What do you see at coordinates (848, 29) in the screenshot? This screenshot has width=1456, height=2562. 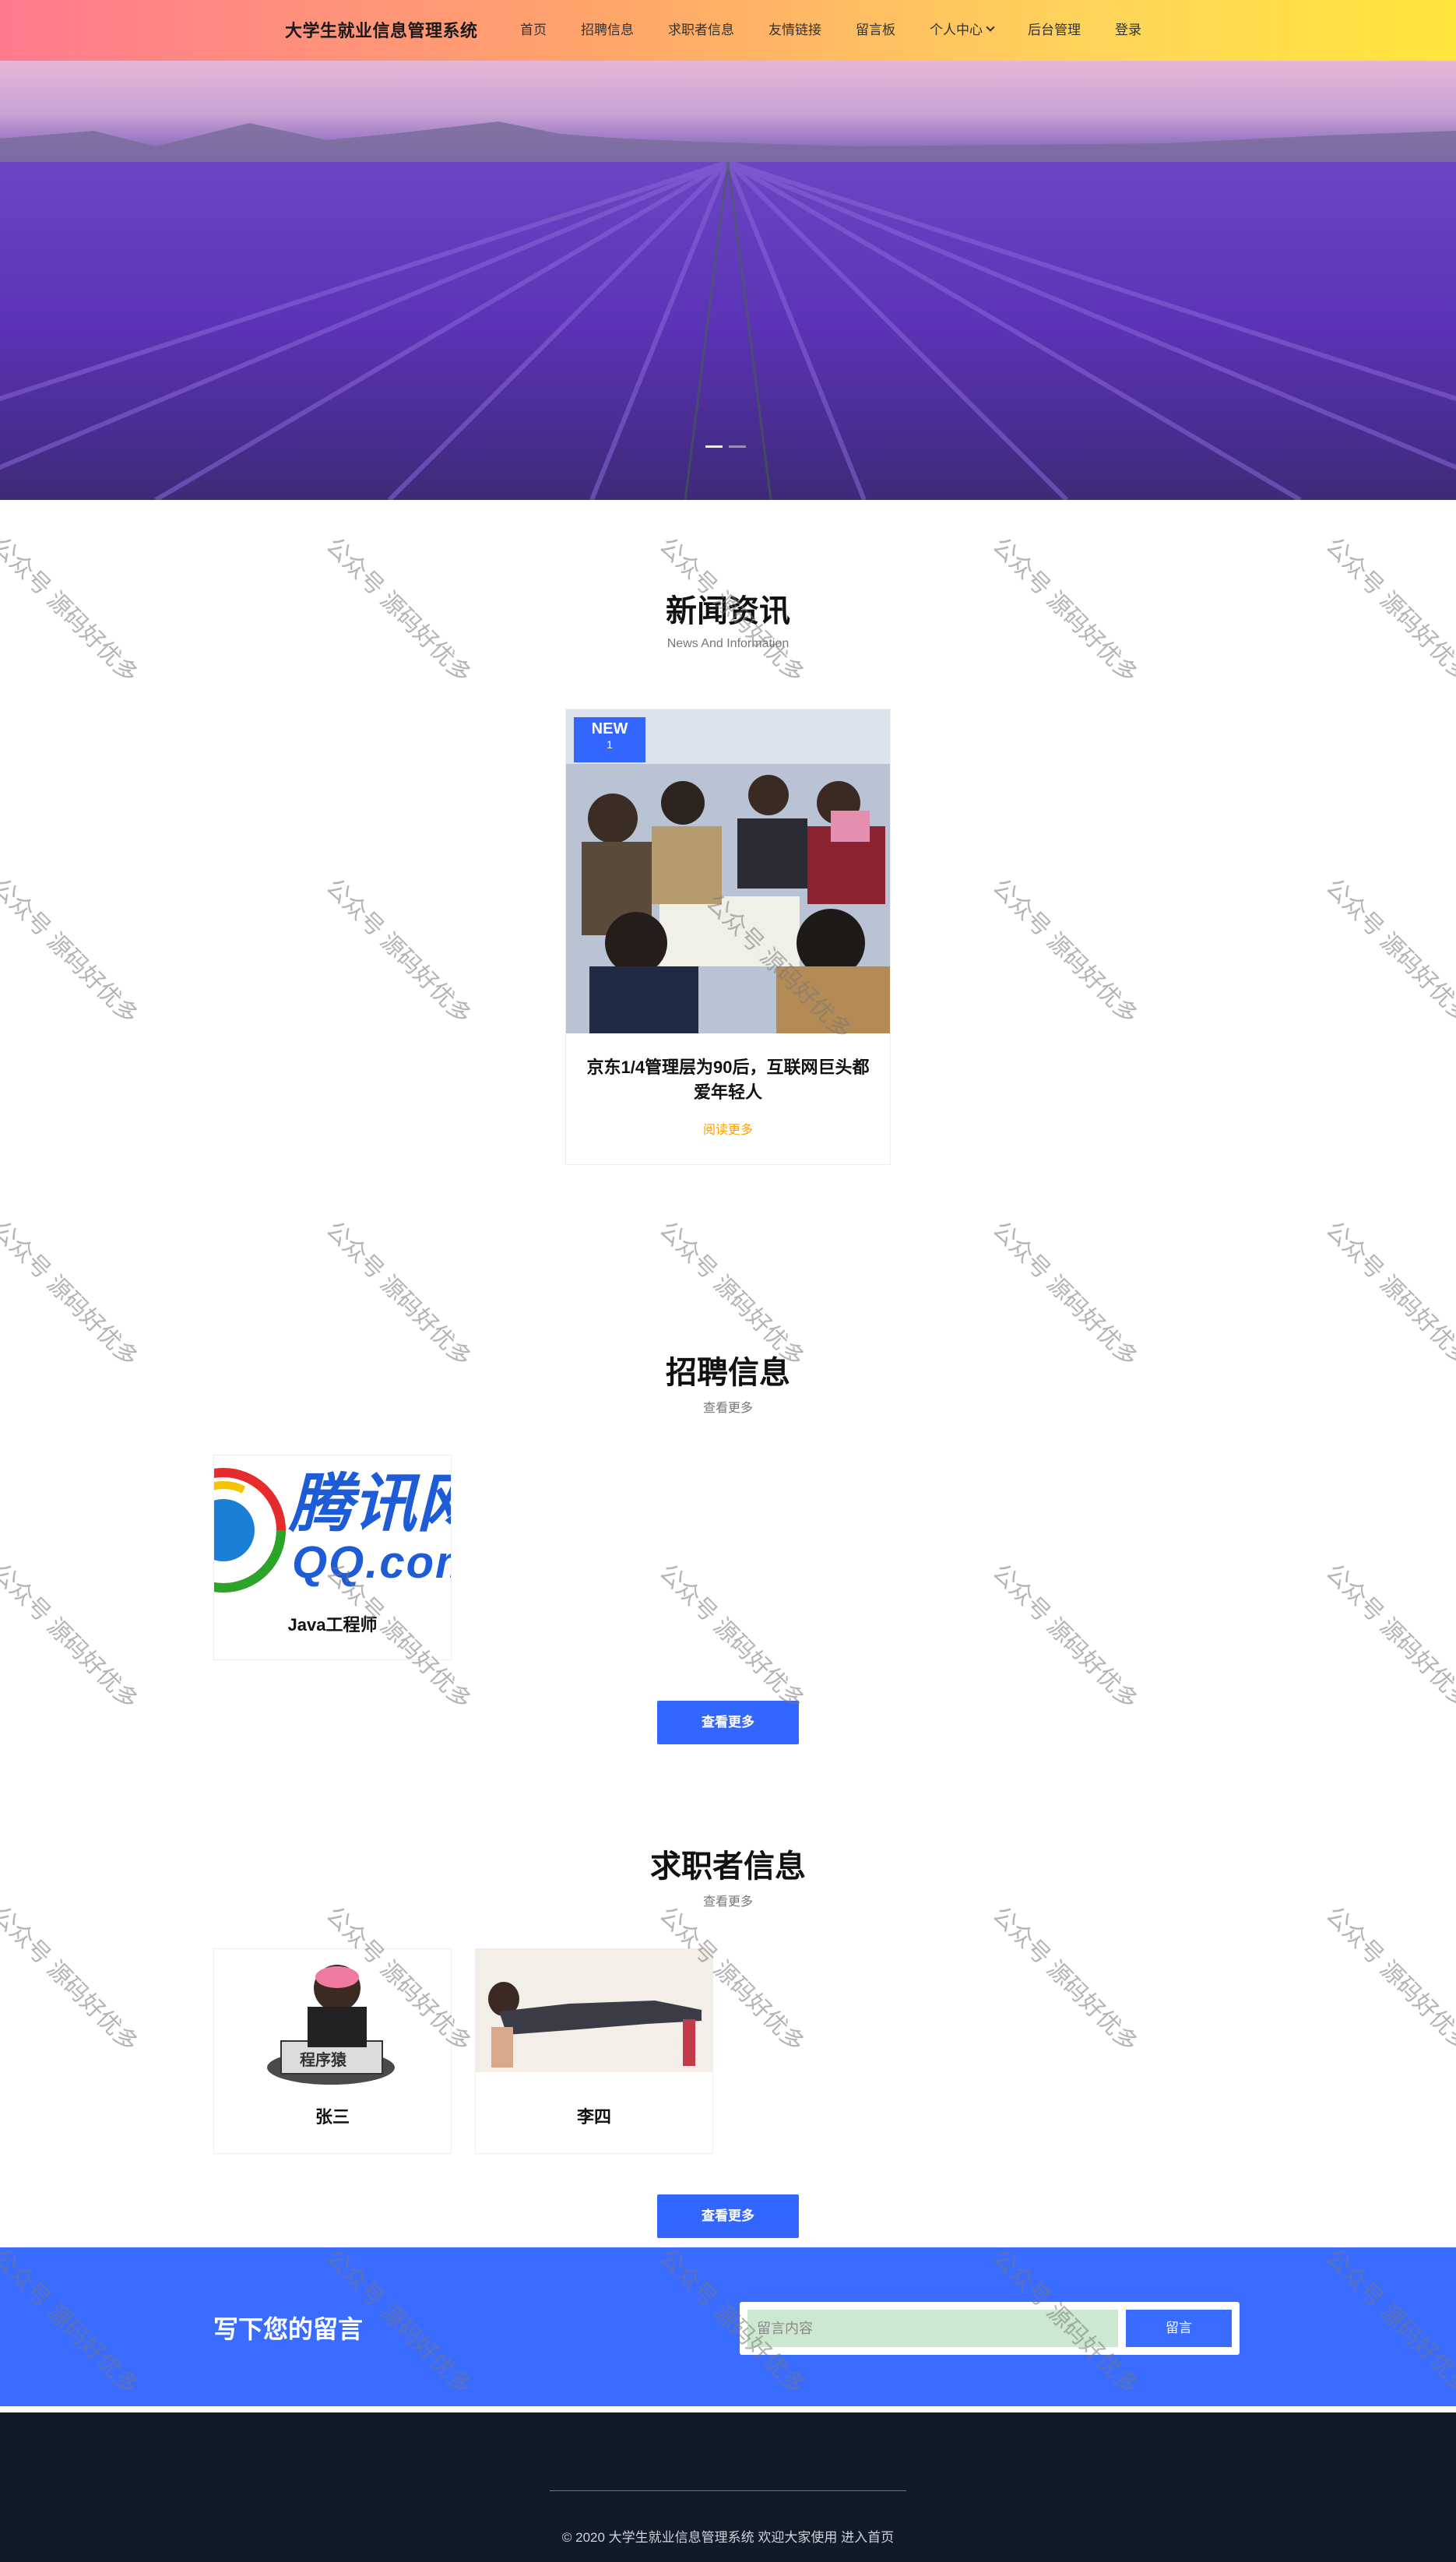 I see `main-nav: 首页 招聘信息 求职者信息 友情链接 留言板 个人中心 后台管理 登录` at bounding box center [848, 29].